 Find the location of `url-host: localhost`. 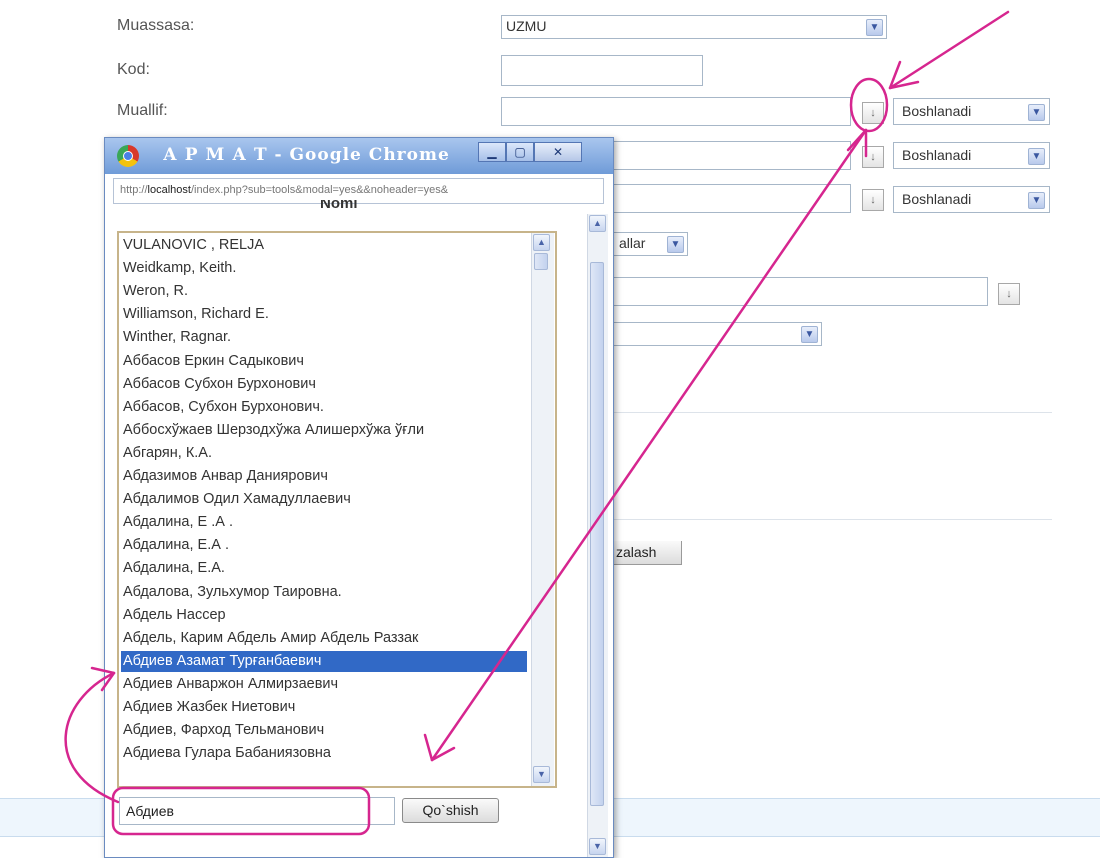

url-host: localhost is located at coordinates (169, 190).